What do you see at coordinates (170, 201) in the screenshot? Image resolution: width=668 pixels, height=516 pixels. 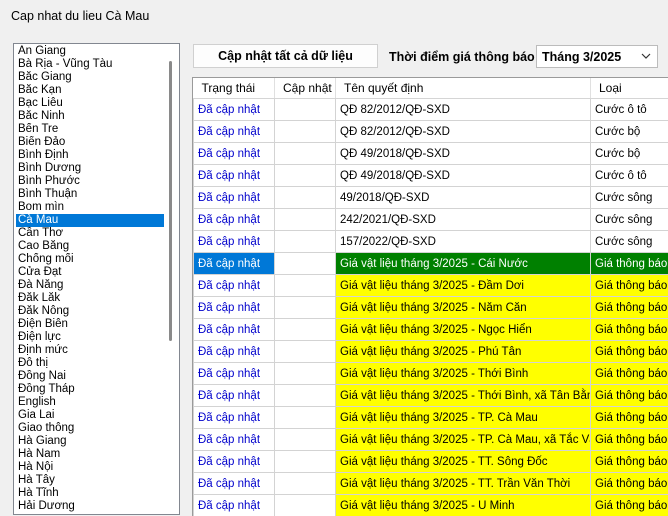 I see `scrollbar-thumb` at bounding box center [170, 201].